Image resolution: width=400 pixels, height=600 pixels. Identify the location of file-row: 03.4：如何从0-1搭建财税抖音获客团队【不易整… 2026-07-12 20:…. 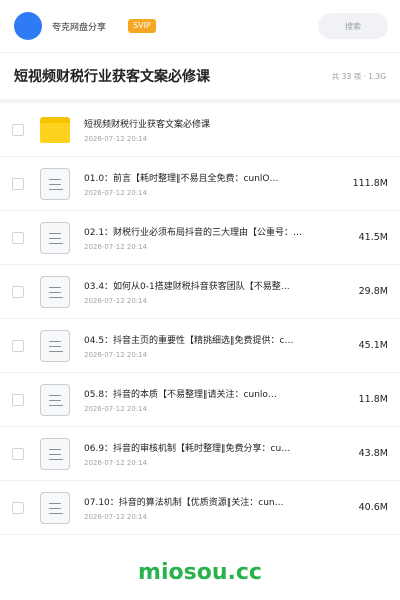
(200, 292).